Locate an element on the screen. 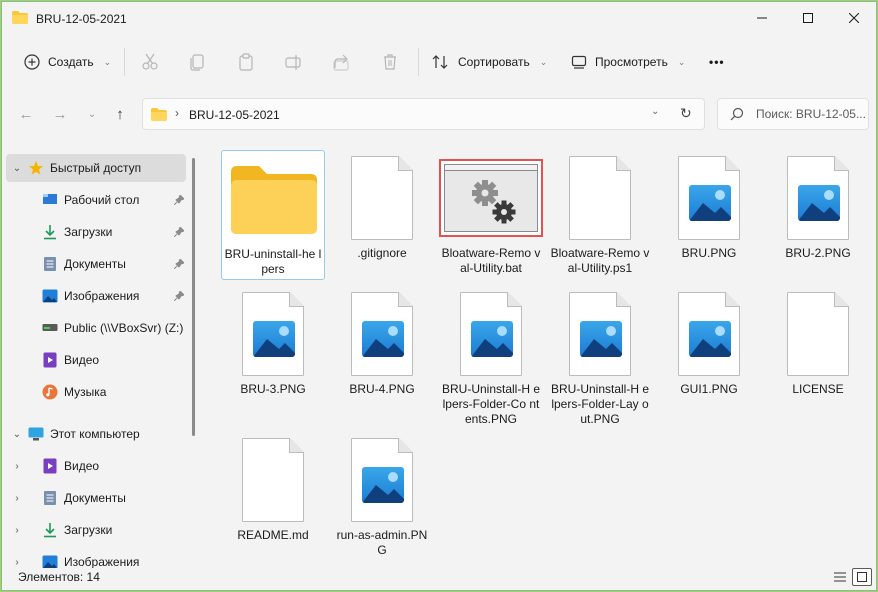 The image size is (878, 592). maximize-icon is located at coordinates (808, 18).